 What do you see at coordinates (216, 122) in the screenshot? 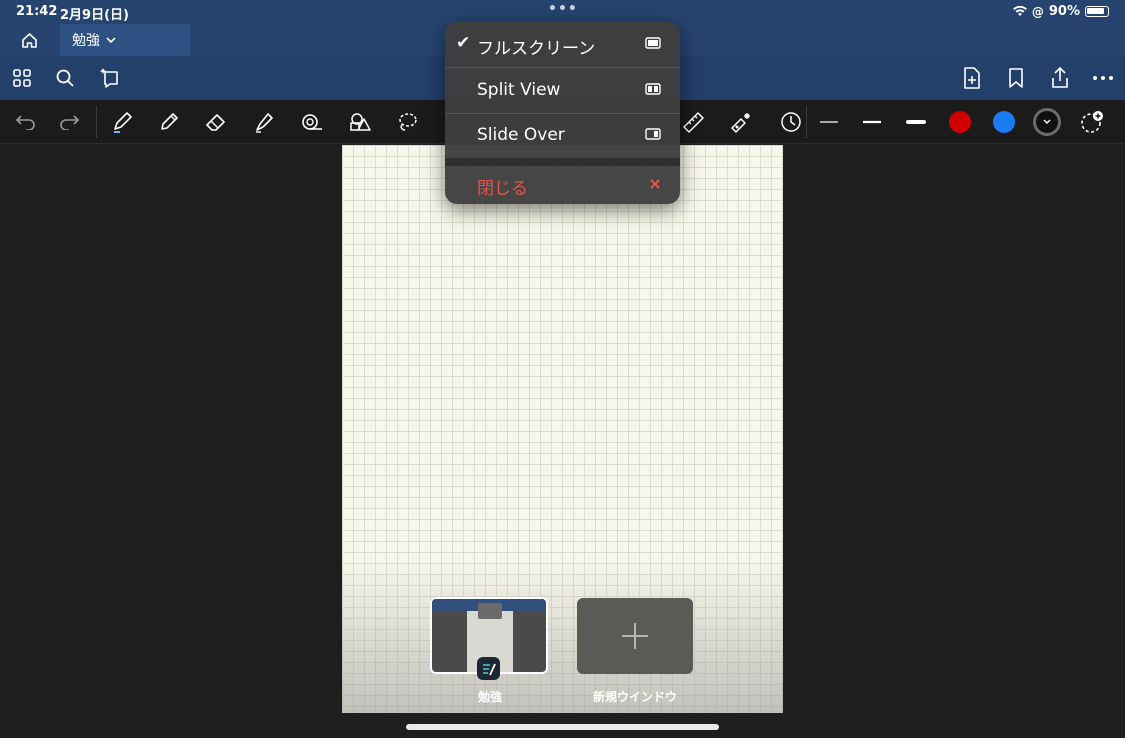
I see `eraser-icon` at bounding box center [216, 122].